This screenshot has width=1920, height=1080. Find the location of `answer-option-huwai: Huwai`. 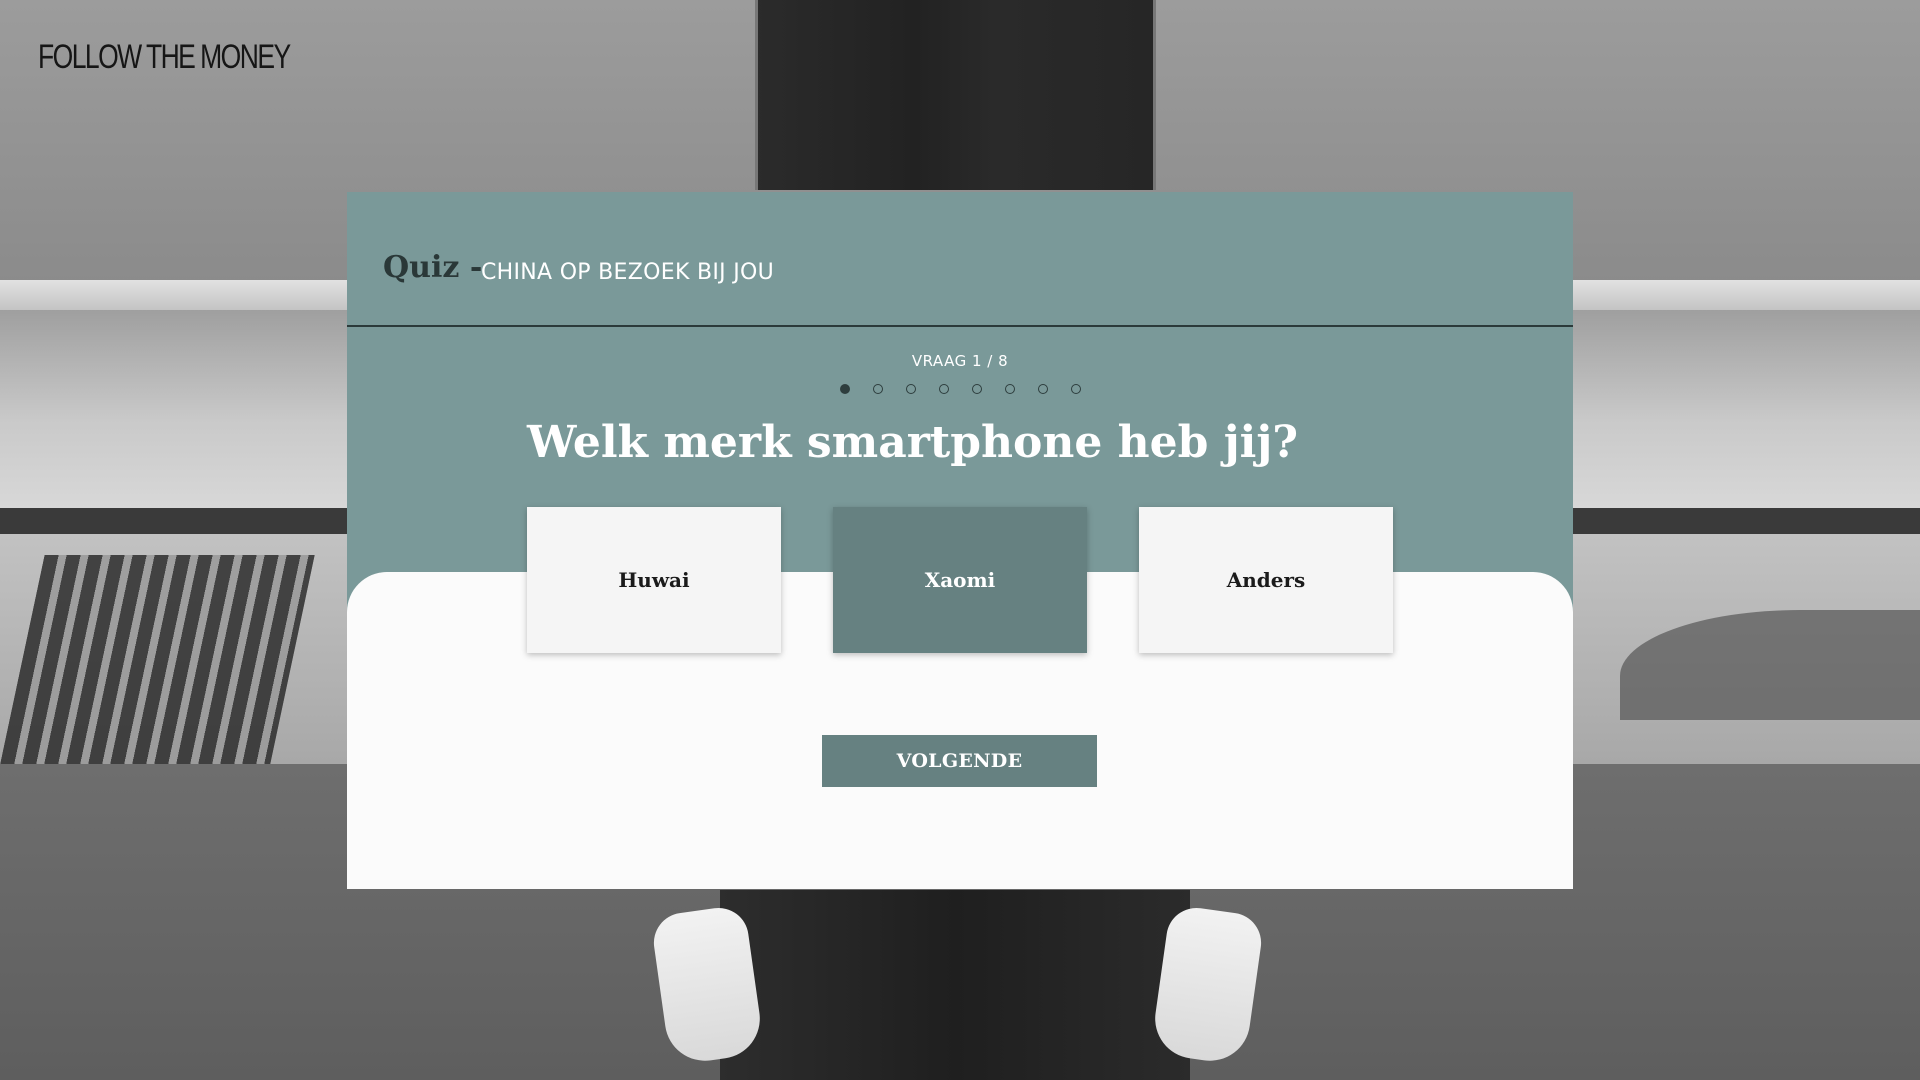

answer-option-huwai: Huwai is located at coordinates (654, 580).